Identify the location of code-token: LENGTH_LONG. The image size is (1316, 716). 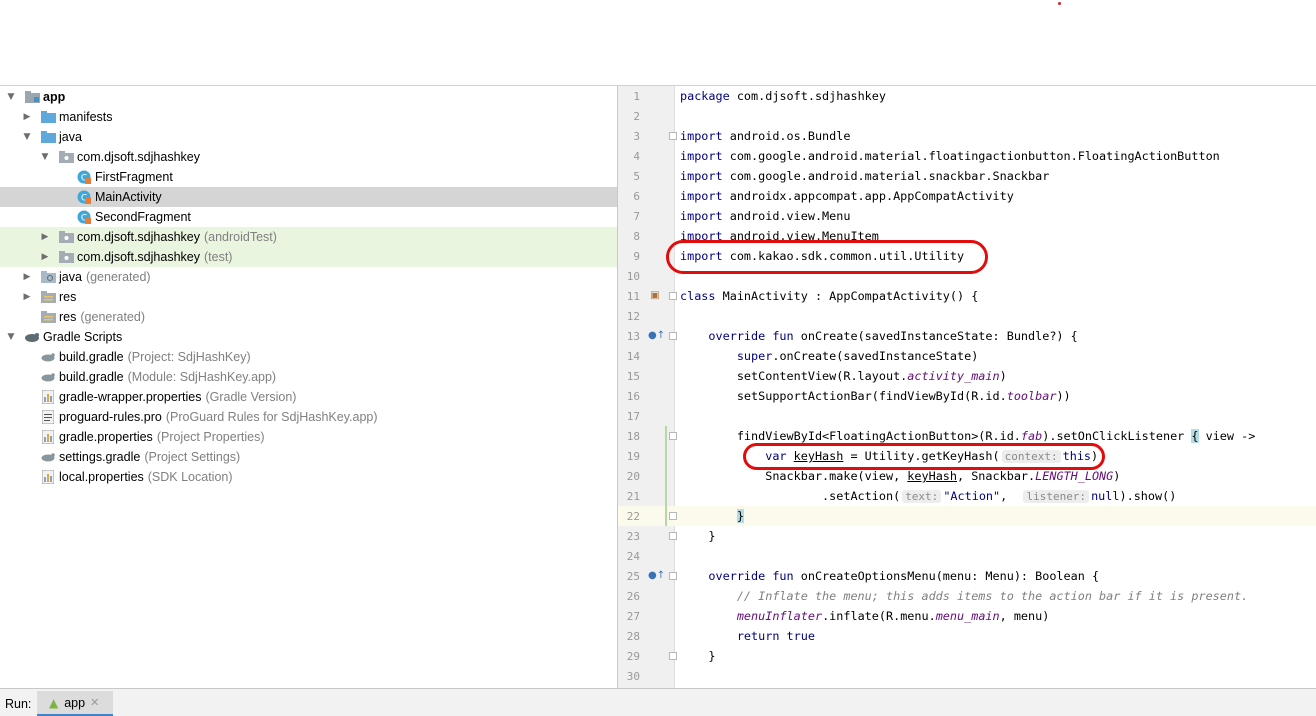
(1074, 476).